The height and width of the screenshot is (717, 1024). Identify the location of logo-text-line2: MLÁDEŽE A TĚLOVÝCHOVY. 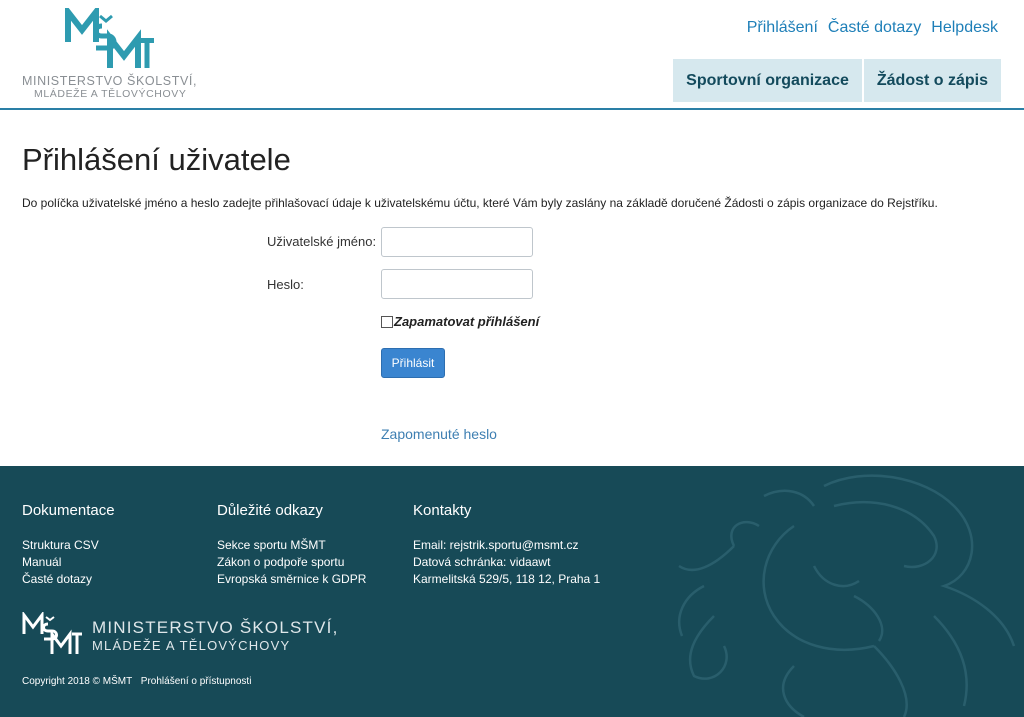
(110, 94).